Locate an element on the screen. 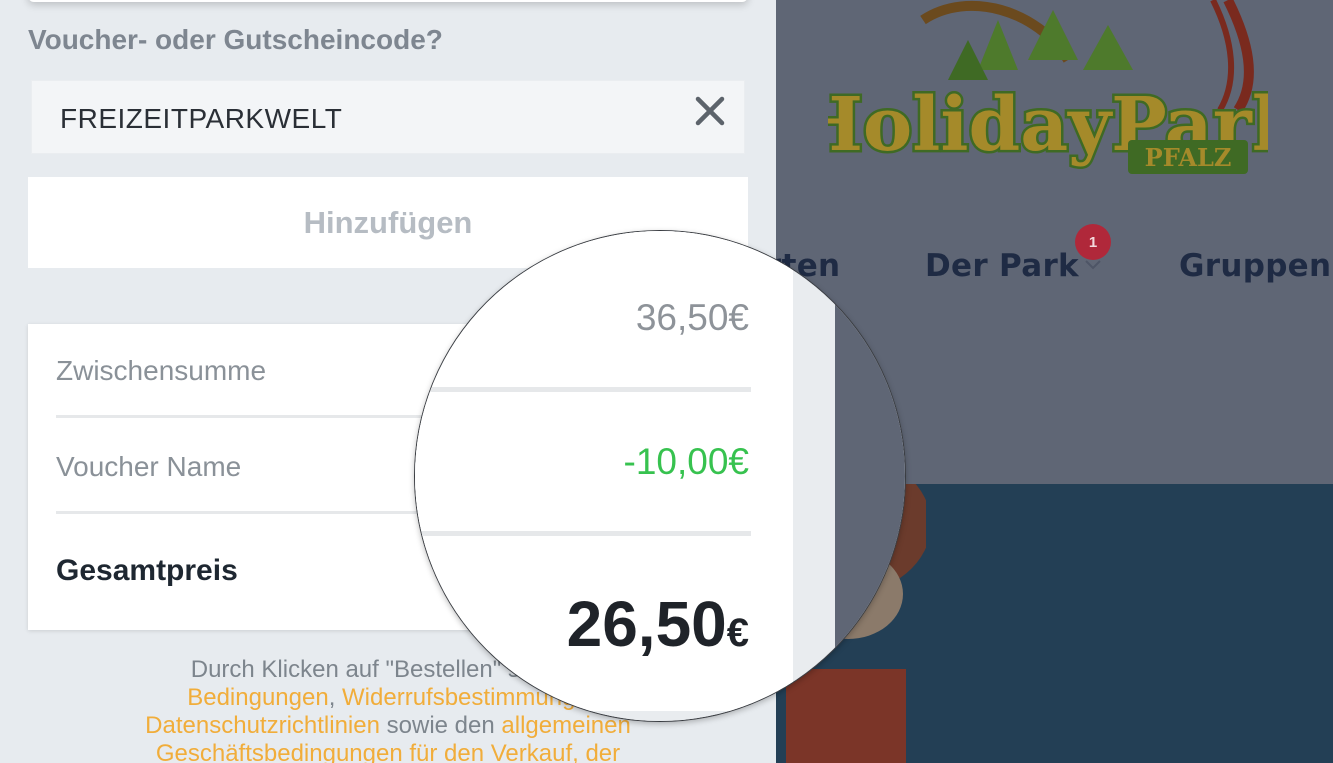  subtotal-value: 36,50€ is located at coordinates (692, 317).